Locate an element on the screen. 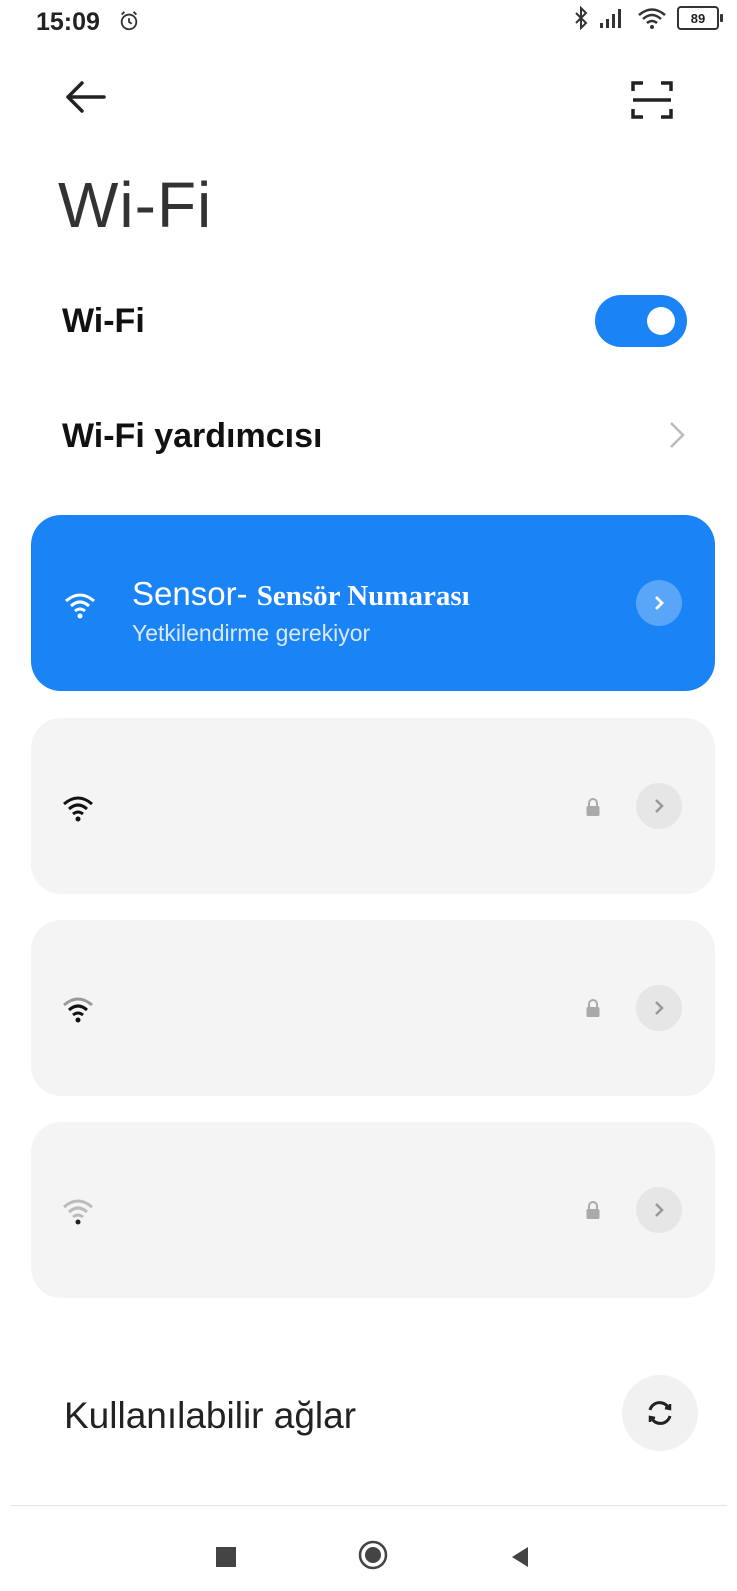 The width and height of the screenshot is (737, 1591). wifi-assistant-label: Wi-Fi yardımcısı is located at coordinates (192, 436).